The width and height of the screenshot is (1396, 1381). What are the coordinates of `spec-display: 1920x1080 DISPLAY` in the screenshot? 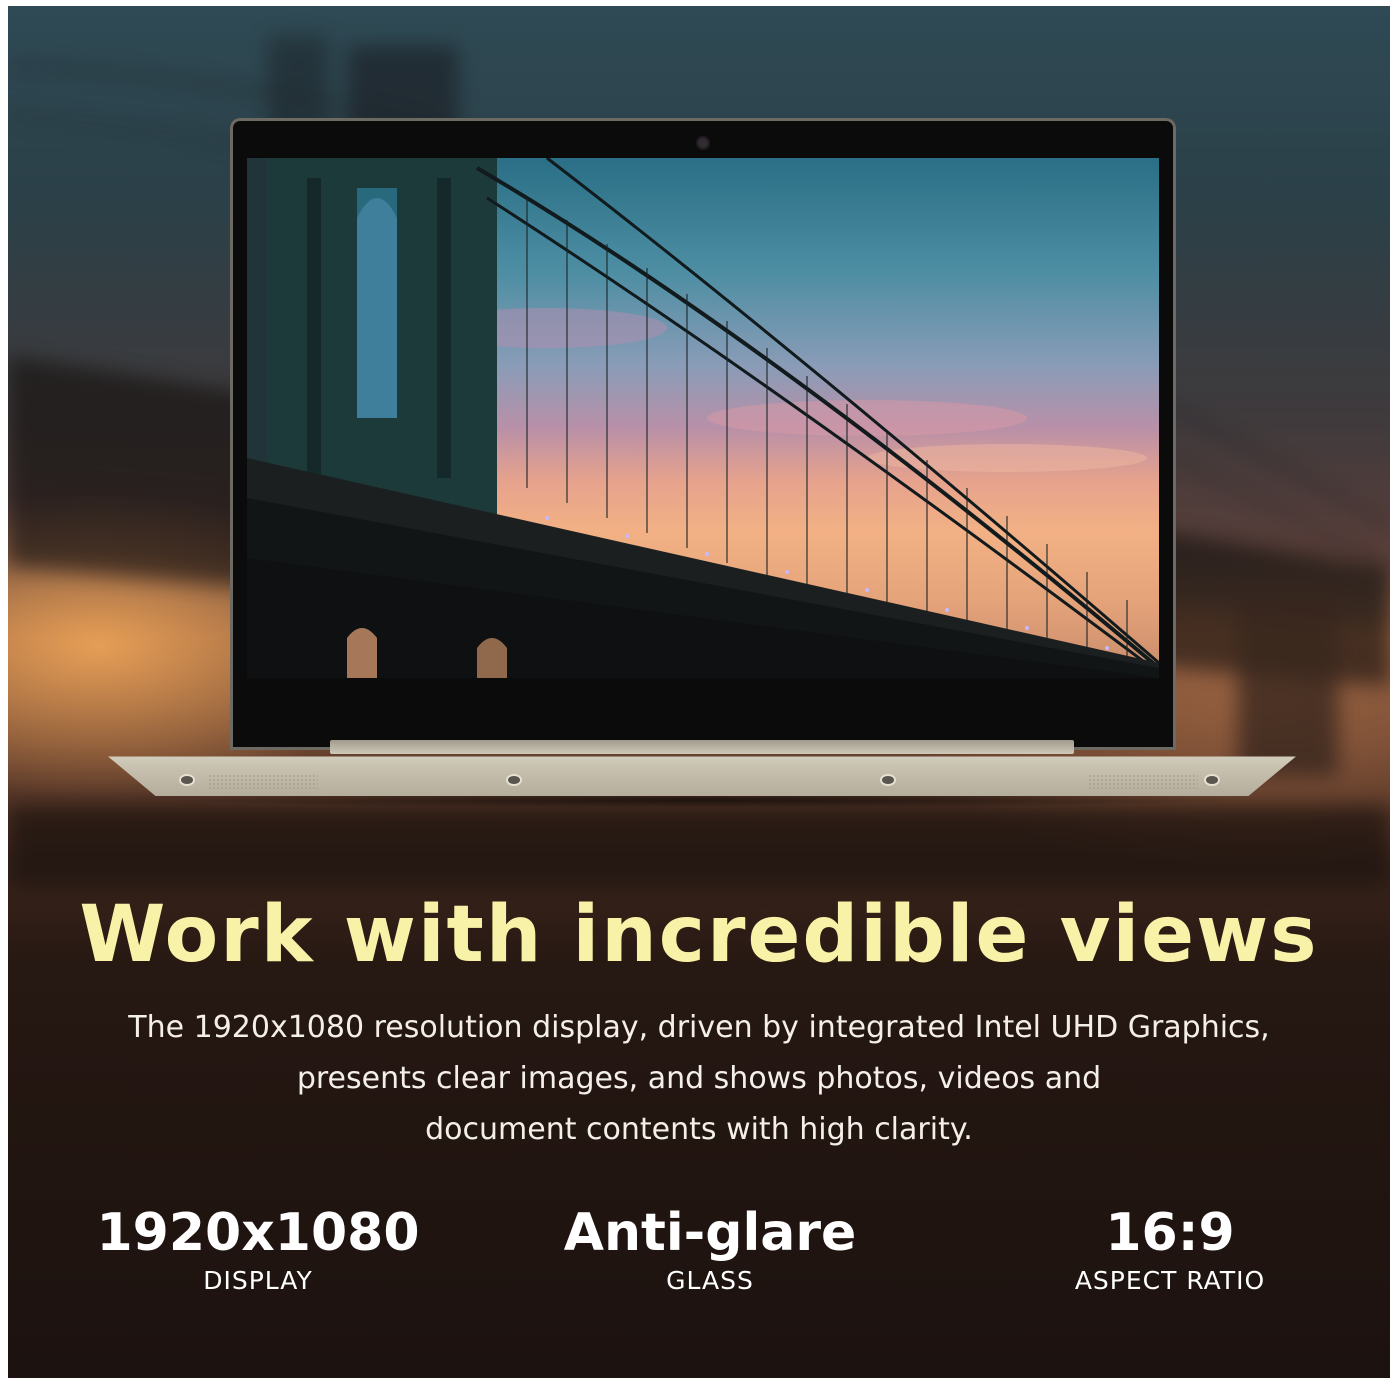 It's located at (258, 1248).